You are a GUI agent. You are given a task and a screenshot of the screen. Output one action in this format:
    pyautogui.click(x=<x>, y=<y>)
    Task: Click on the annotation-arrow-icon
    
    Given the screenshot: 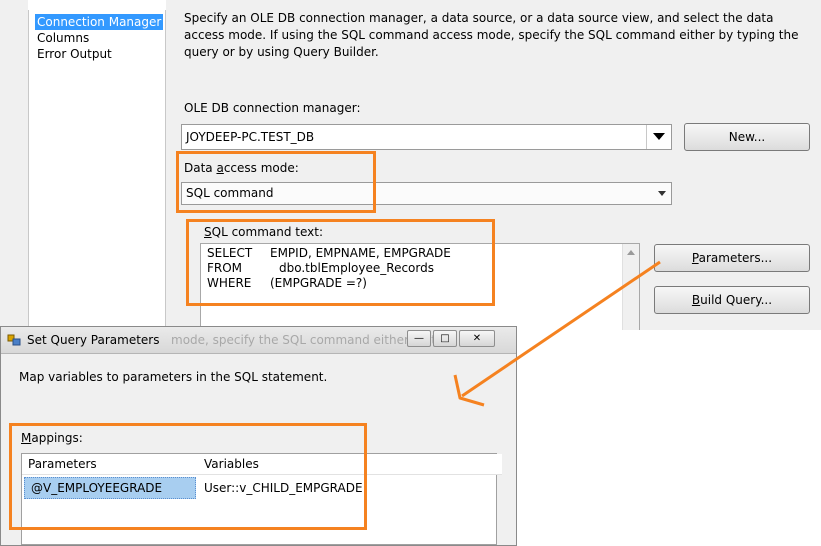 What is the action you would take?
    pyautogui.click(x=557, y=333)
    